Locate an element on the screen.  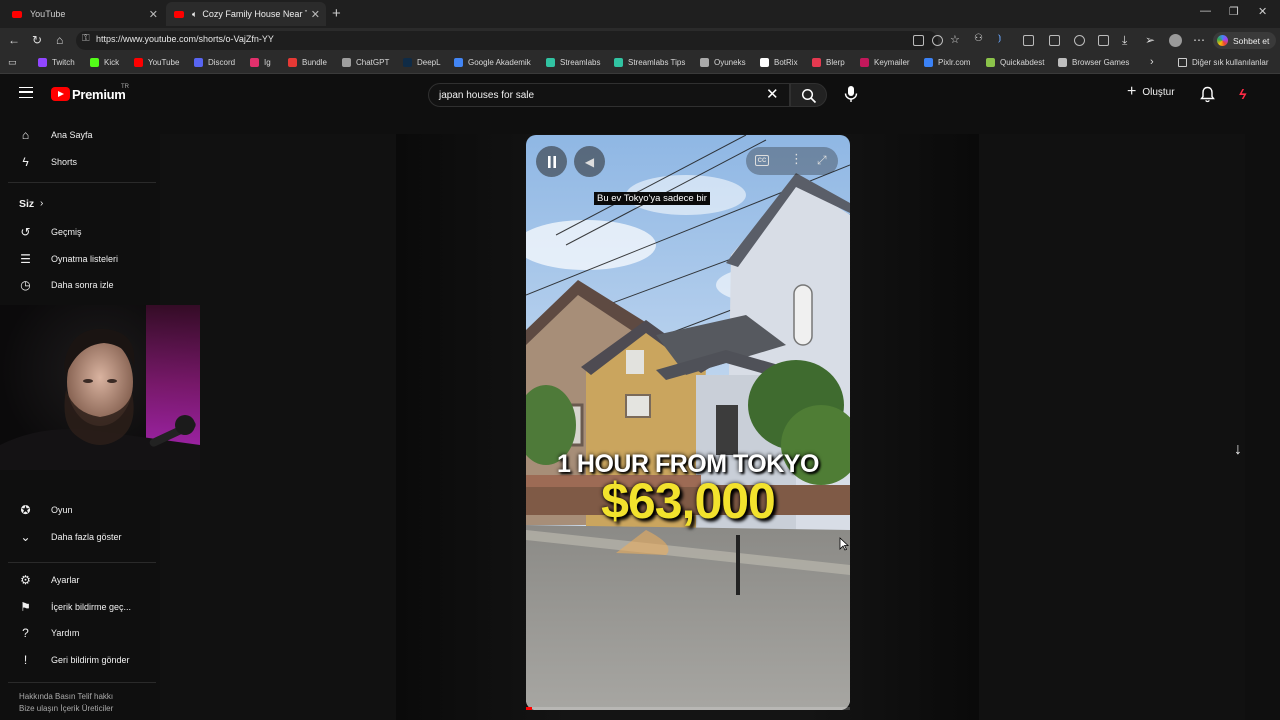
clear-search-icon: ✕ is located at coordinates (772, 94).